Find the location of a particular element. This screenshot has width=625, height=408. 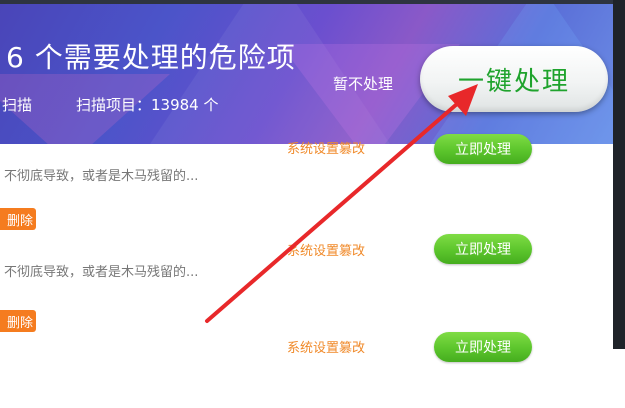

window-frame-top is located at coordinates (312, 2).